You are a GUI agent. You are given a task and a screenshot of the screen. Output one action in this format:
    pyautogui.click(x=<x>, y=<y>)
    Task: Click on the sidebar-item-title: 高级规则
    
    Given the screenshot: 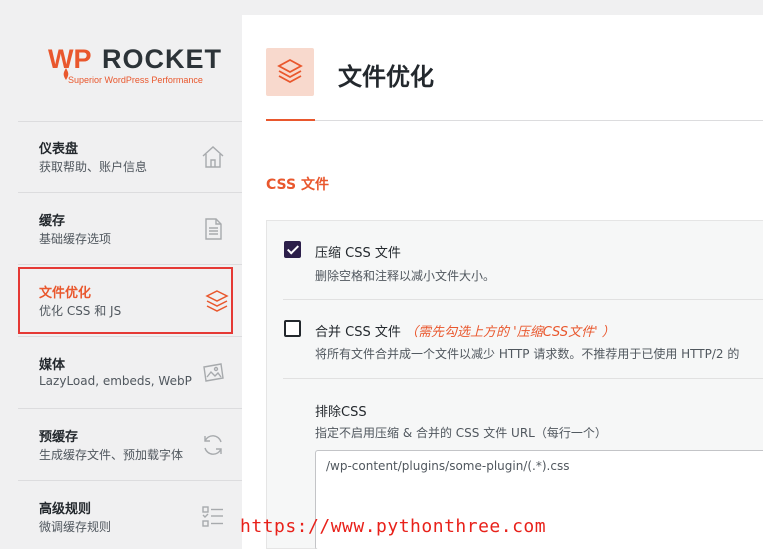 What is the action you would take?
    pyautogui.click(x=65, y=509)
    